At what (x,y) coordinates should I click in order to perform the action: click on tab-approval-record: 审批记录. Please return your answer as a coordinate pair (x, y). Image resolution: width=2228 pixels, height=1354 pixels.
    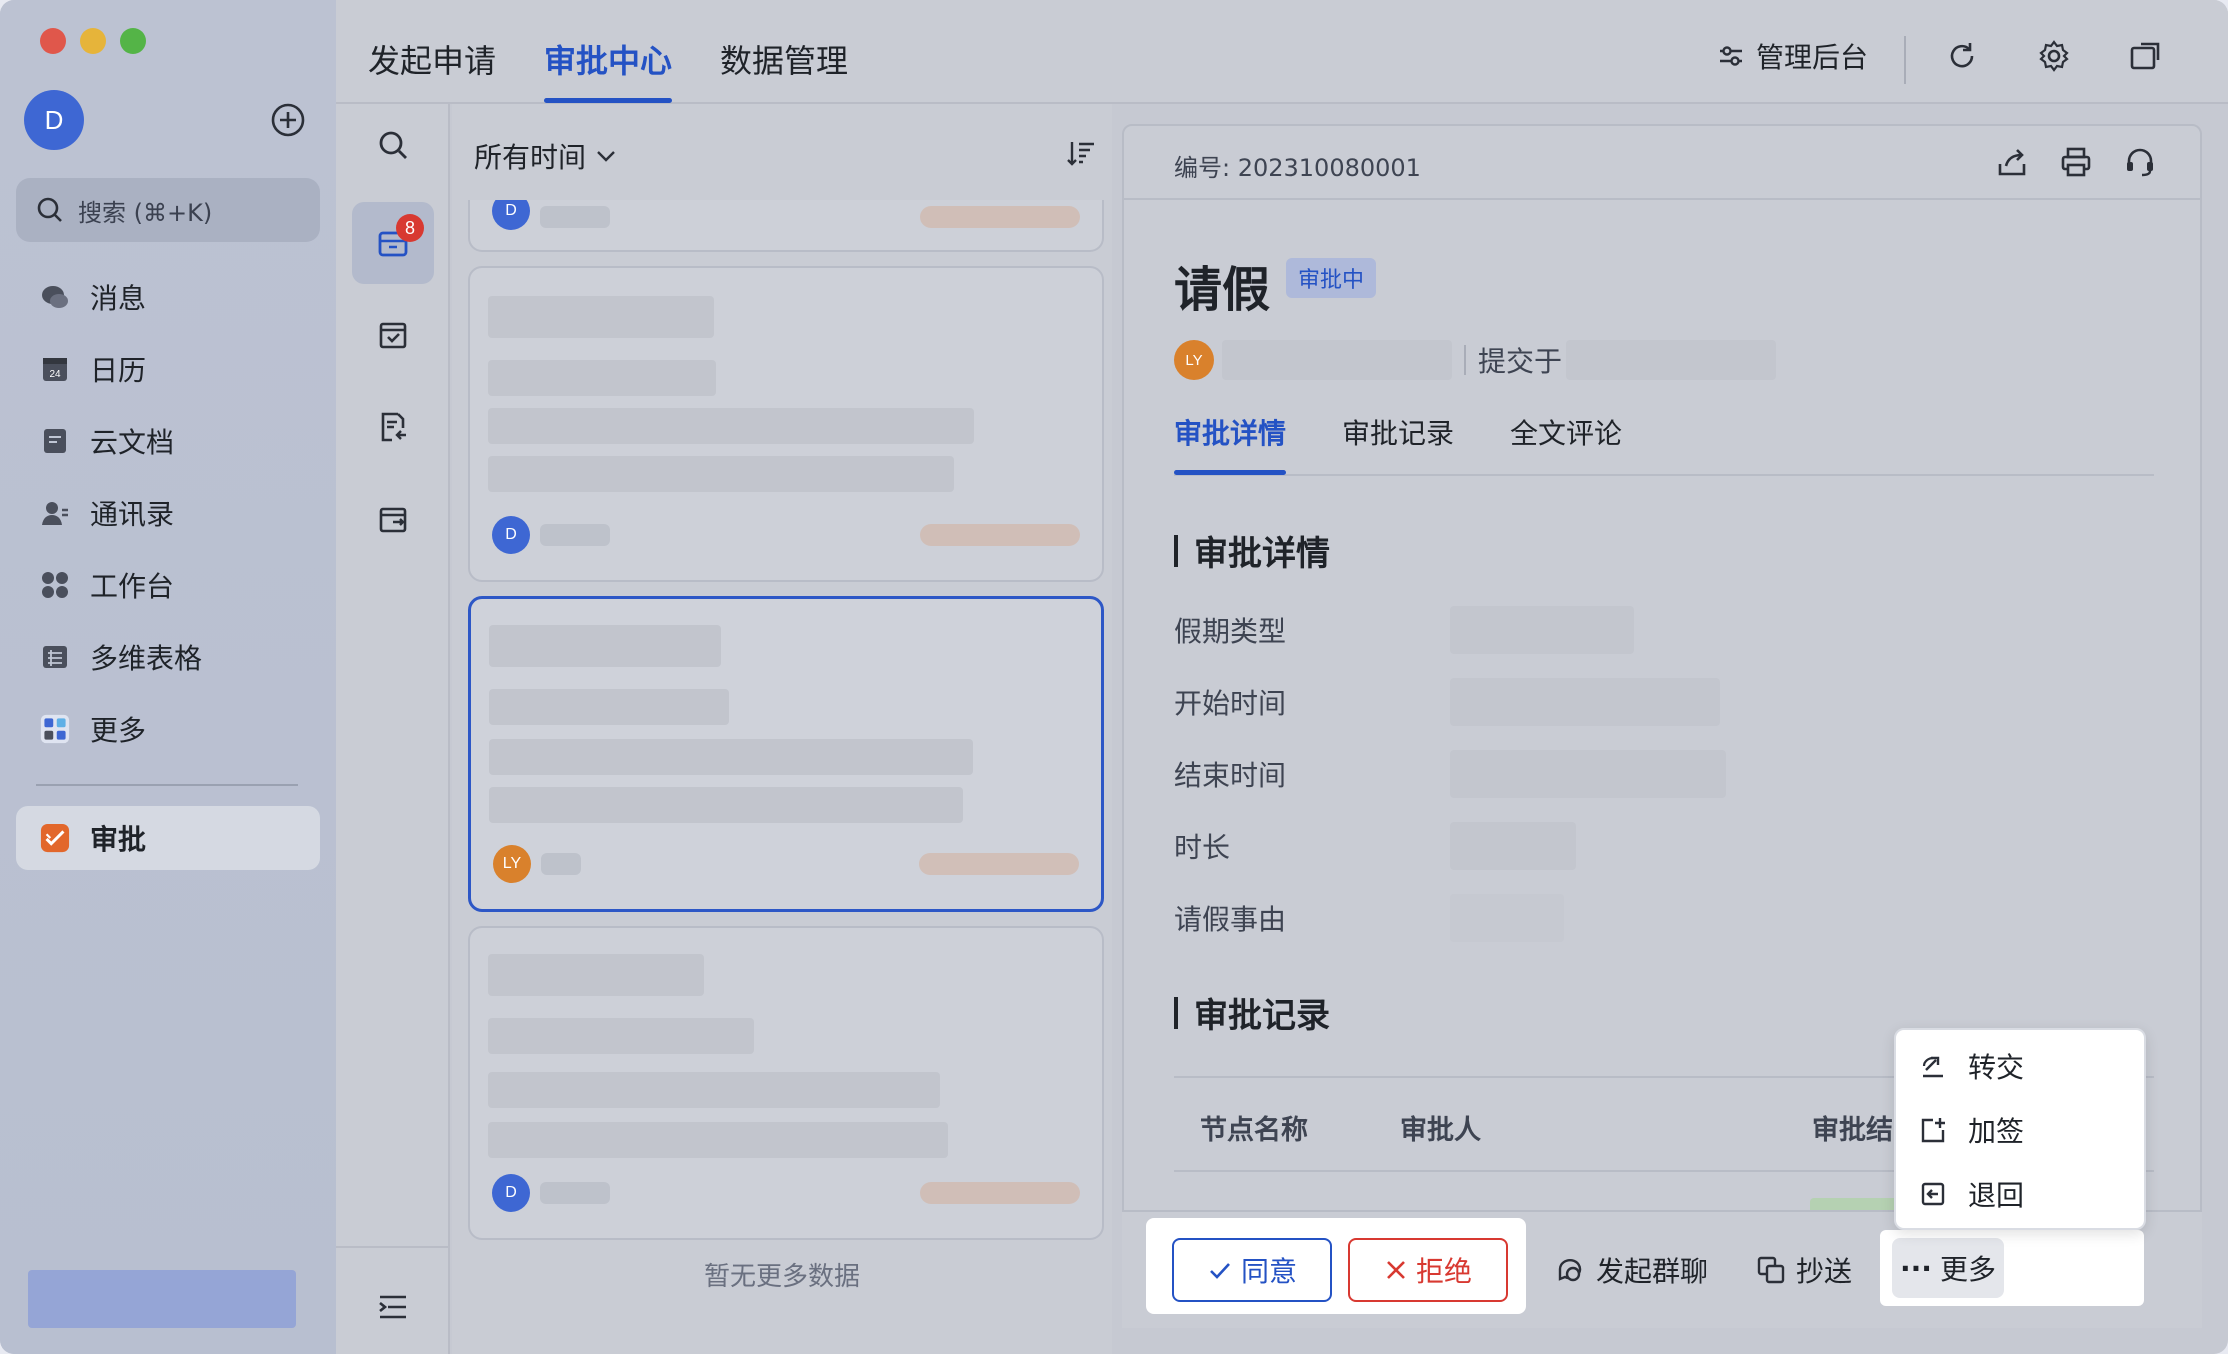
    Looking at the image, I should click on (1398, 432).